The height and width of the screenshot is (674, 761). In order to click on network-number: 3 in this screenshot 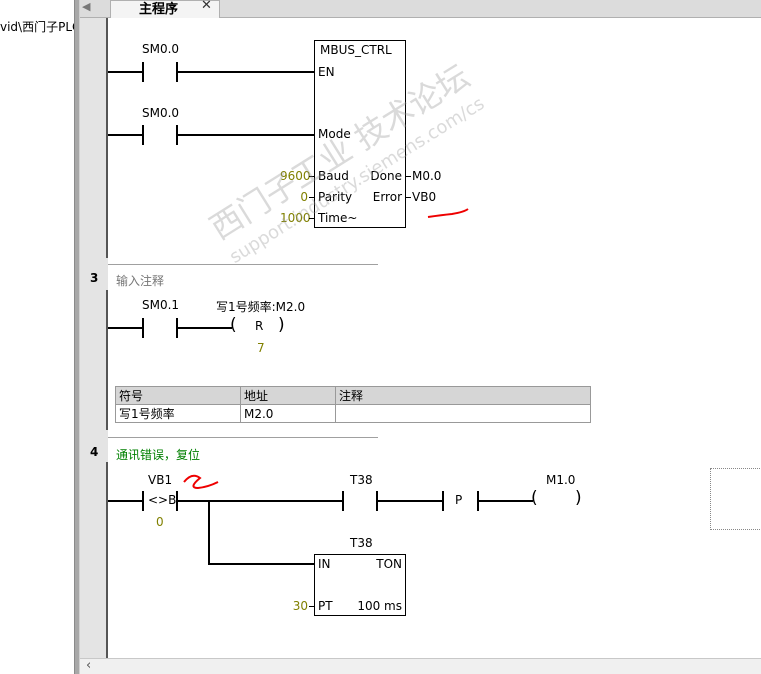, I will do `click(94, 278)`.